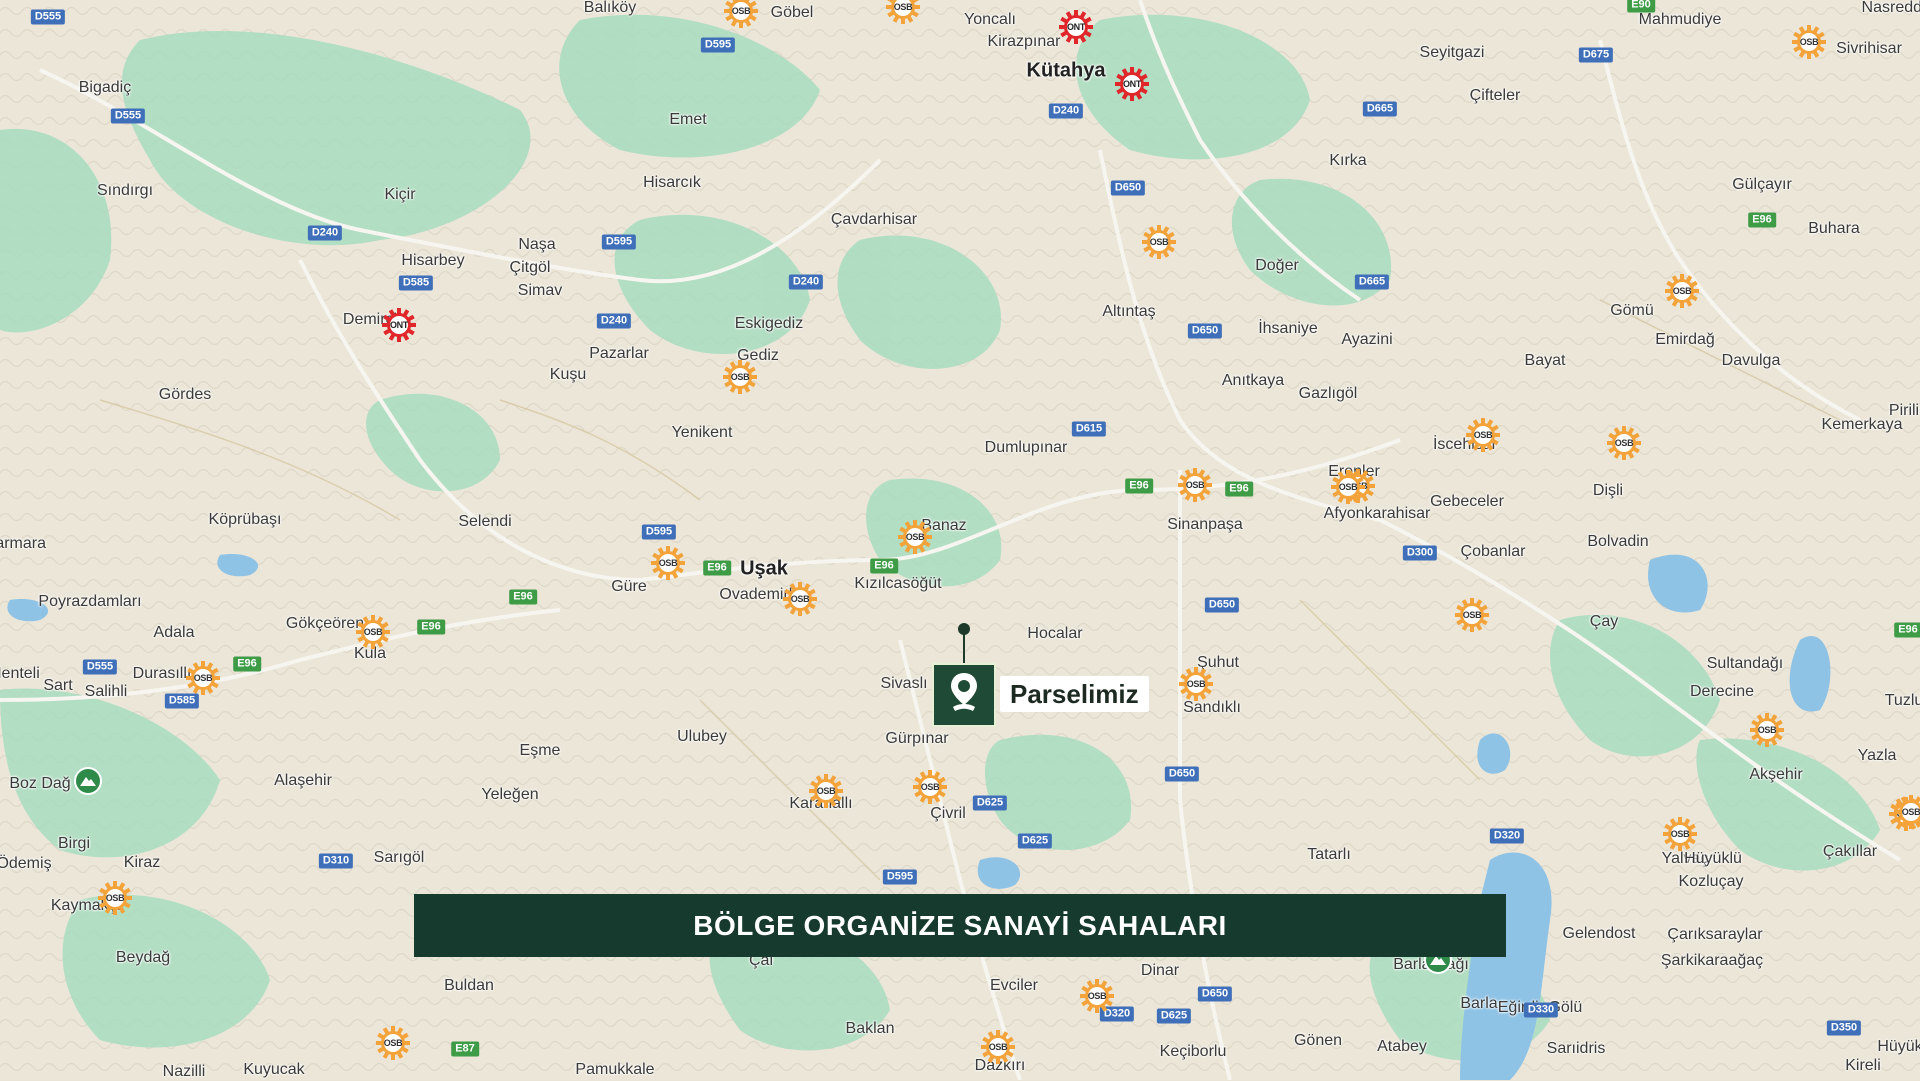  What do you see at coordinates (1685, 339) in the screenshot?
I see `place-label: Emirdağ` at bounding box center [1685, 339].